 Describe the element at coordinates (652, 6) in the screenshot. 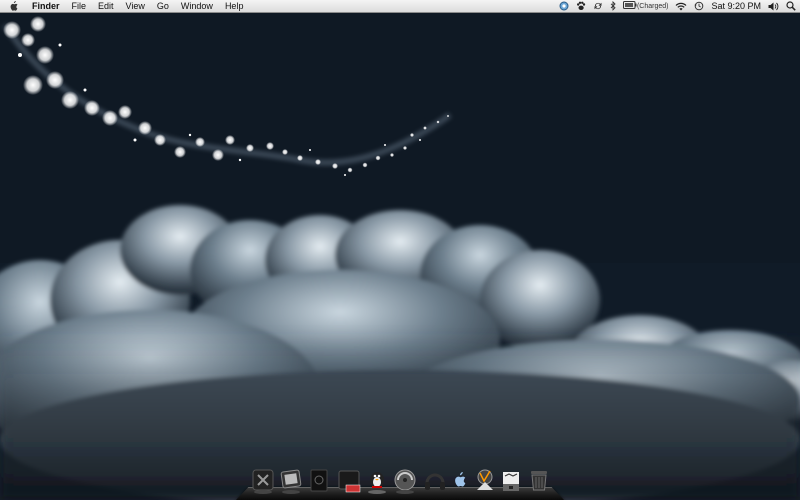

I see `battery-label: (Charged)` at that location.